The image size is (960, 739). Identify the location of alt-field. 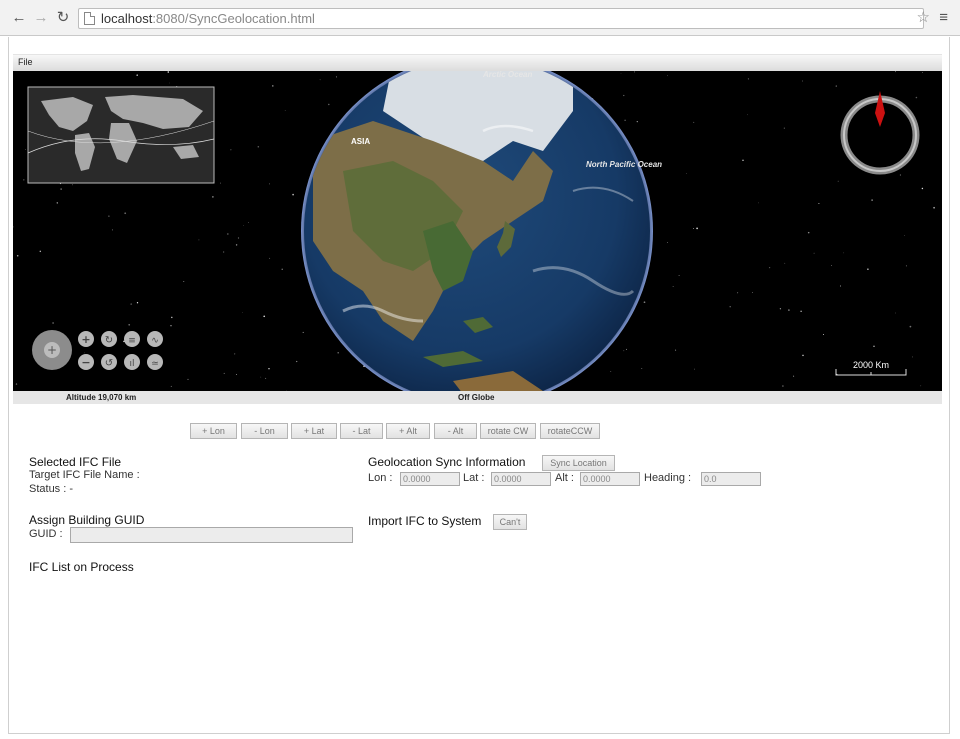
(610, 479).